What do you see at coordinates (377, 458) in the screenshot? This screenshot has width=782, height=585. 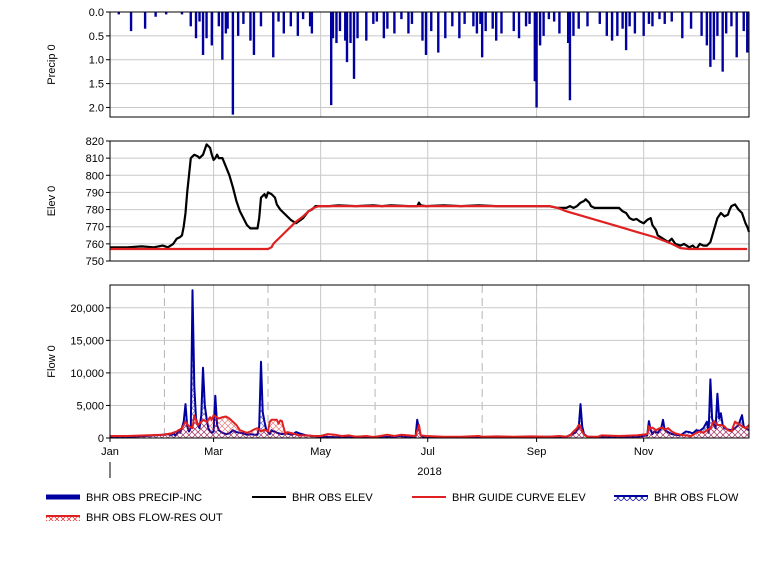 I see `x-axis: Jan Mar May Jul Sep Nov 2018` at bounding box center [377, 458].